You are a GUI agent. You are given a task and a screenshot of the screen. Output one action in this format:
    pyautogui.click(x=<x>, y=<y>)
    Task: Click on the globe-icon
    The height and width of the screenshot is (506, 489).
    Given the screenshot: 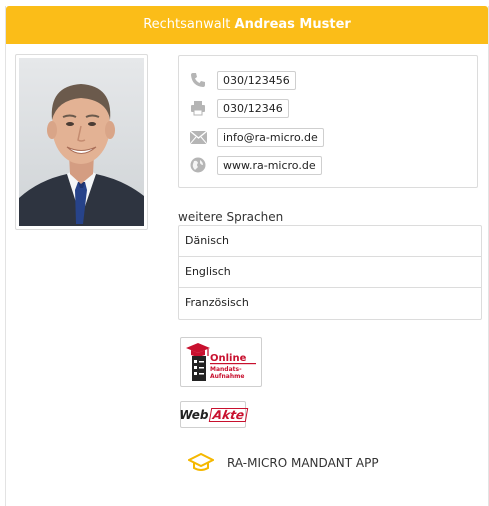 What is the action you would take?
    pyautogui.click(x=198, y=165)
    